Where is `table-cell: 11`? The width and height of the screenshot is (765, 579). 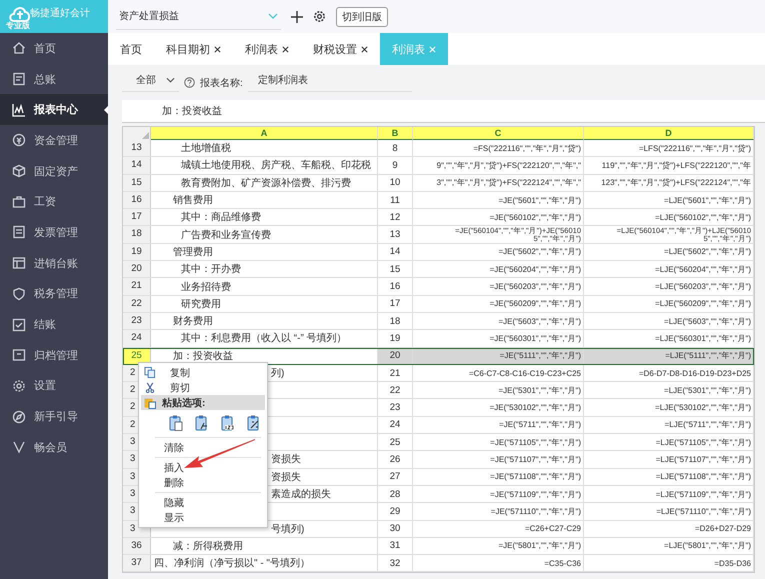 table-cell: 11 is located at coordinates (395, 200).